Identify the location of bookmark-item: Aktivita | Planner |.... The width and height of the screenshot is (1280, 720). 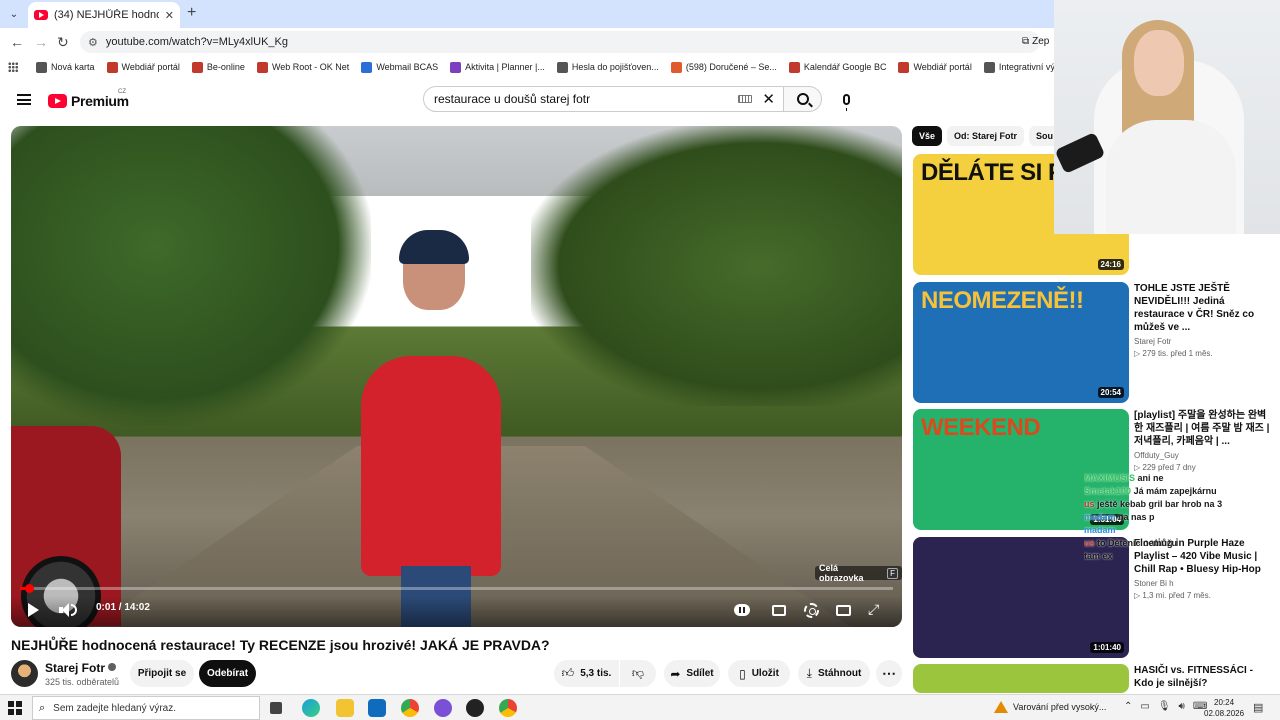
(497, 67).